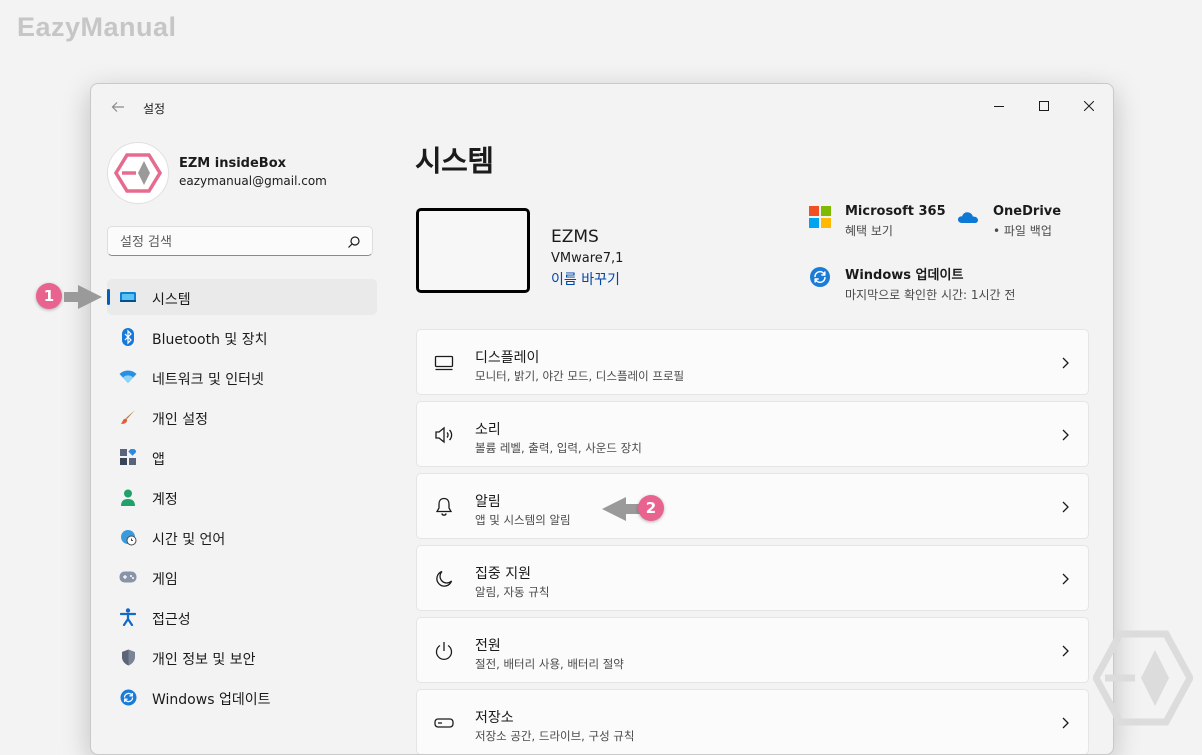 This screenshot has width=1202, height=755. What do you see at coordinates (253, 181) in the screenshot?
I see `profile-email: eazymanual@gmail.com` at bounding box center [253, 181].